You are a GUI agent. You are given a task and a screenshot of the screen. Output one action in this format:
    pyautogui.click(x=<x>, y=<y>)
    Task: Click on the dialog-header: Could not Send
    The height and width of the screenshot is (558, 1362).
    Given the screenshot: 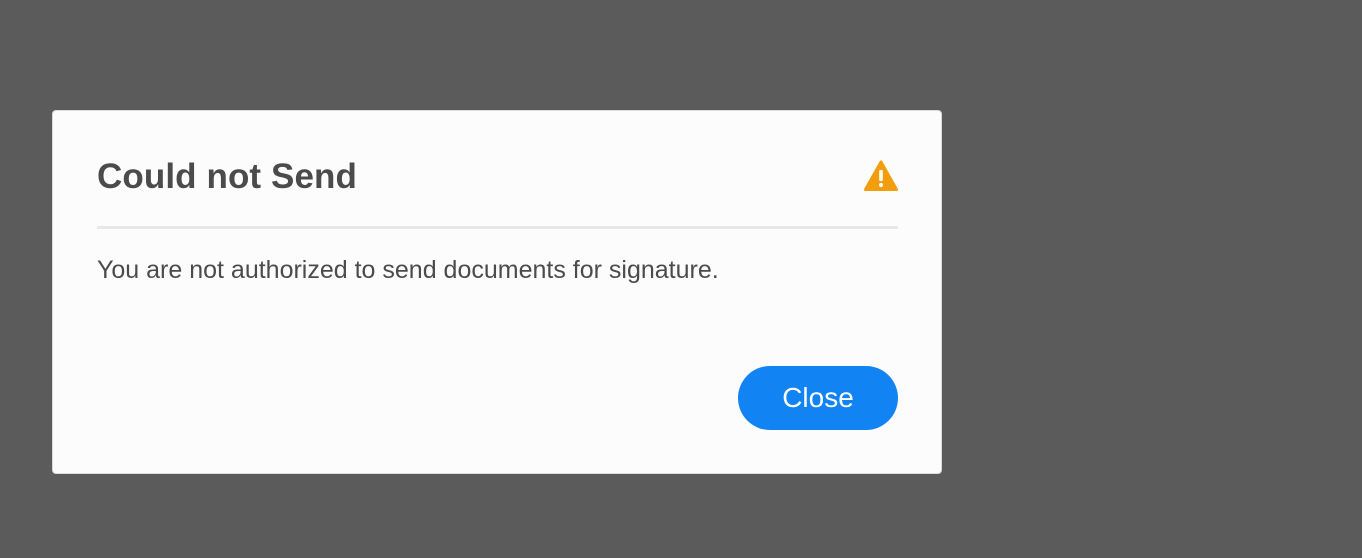 What is the action you would take?
    pyautogui.click(x=497, y=180)
    